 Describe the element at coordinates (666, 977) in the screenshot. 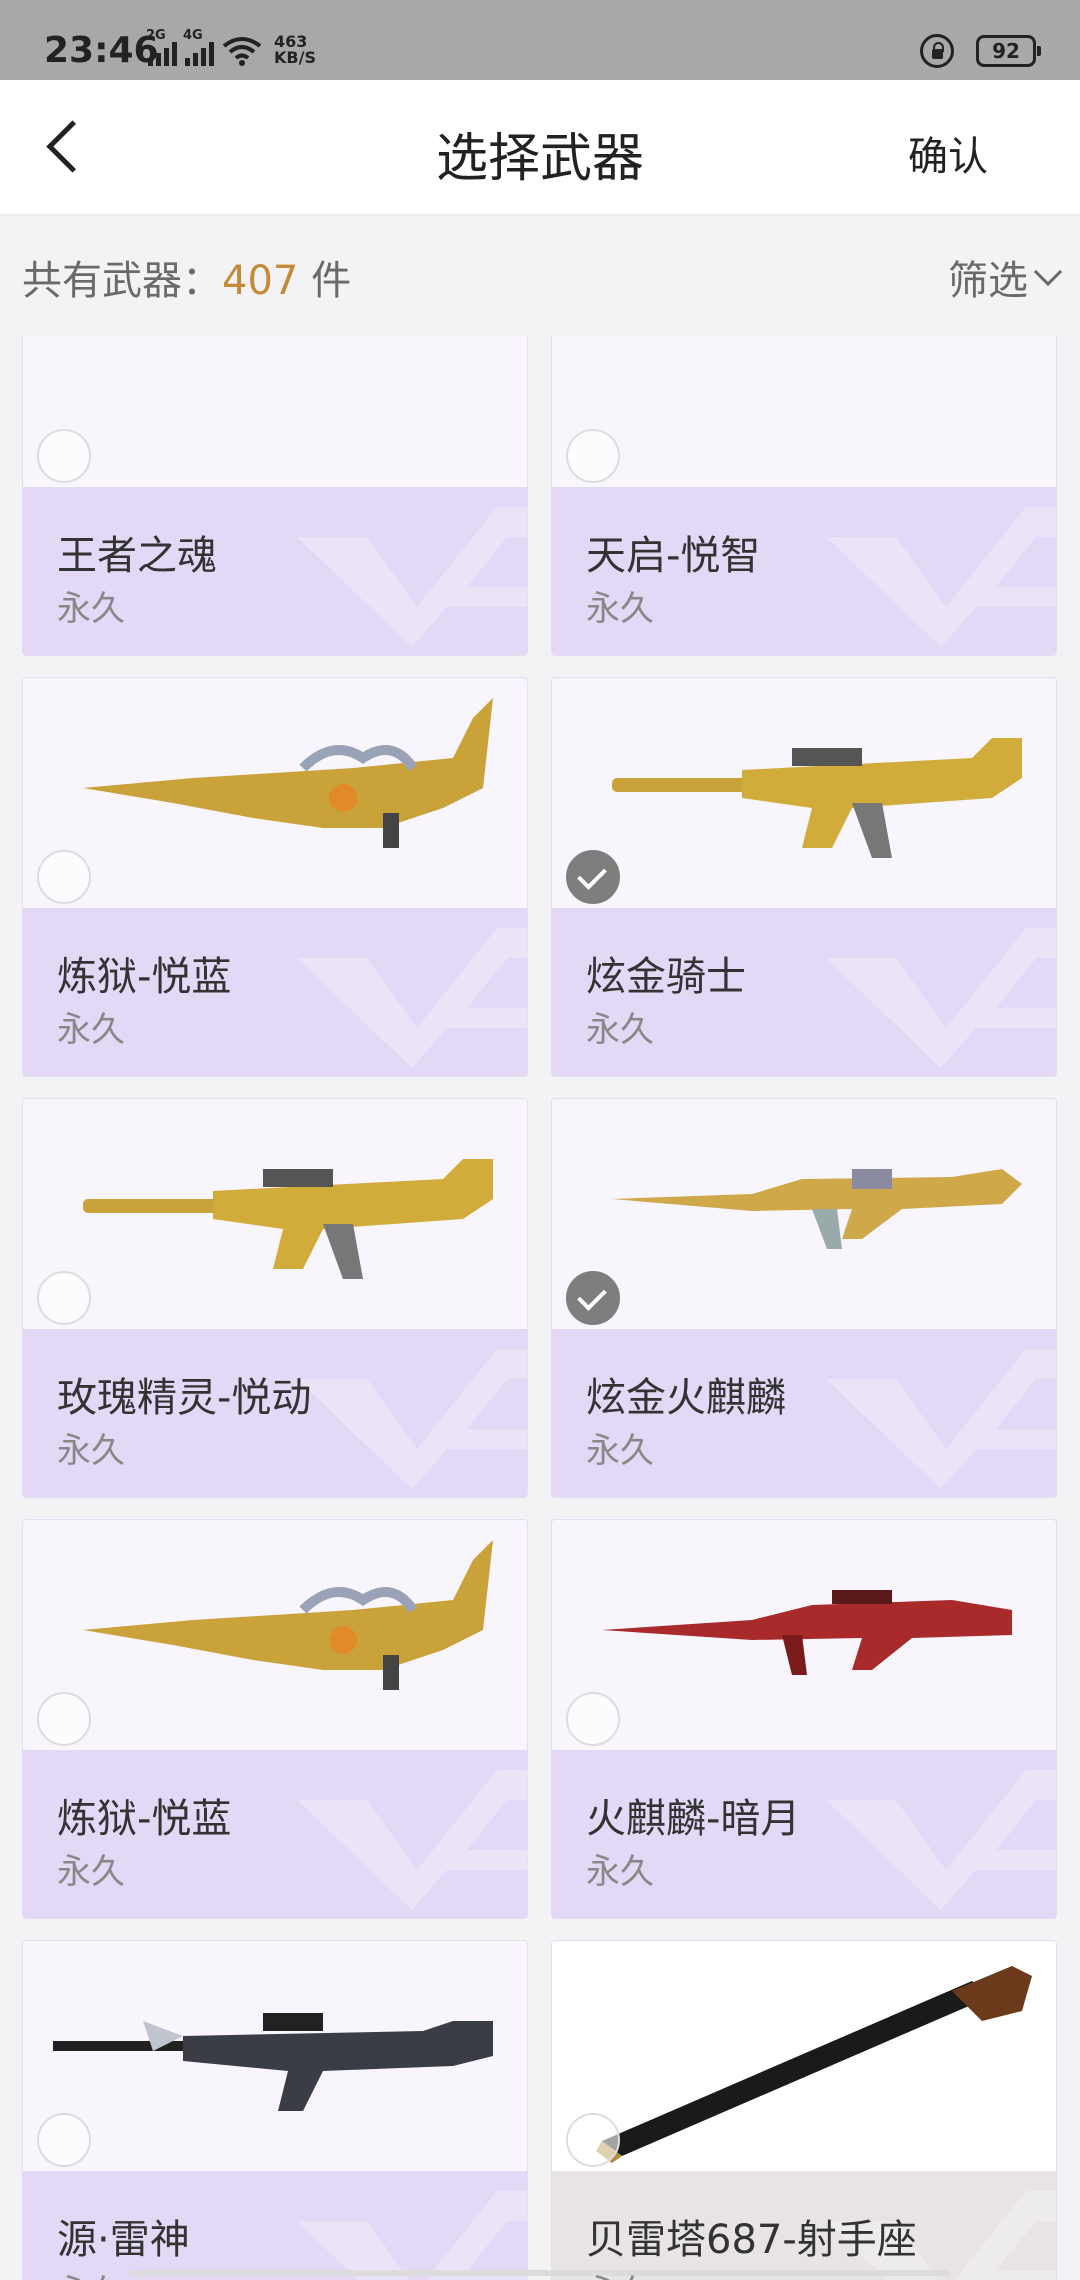

I see `weapon-name: 炫金骑士` at that location.